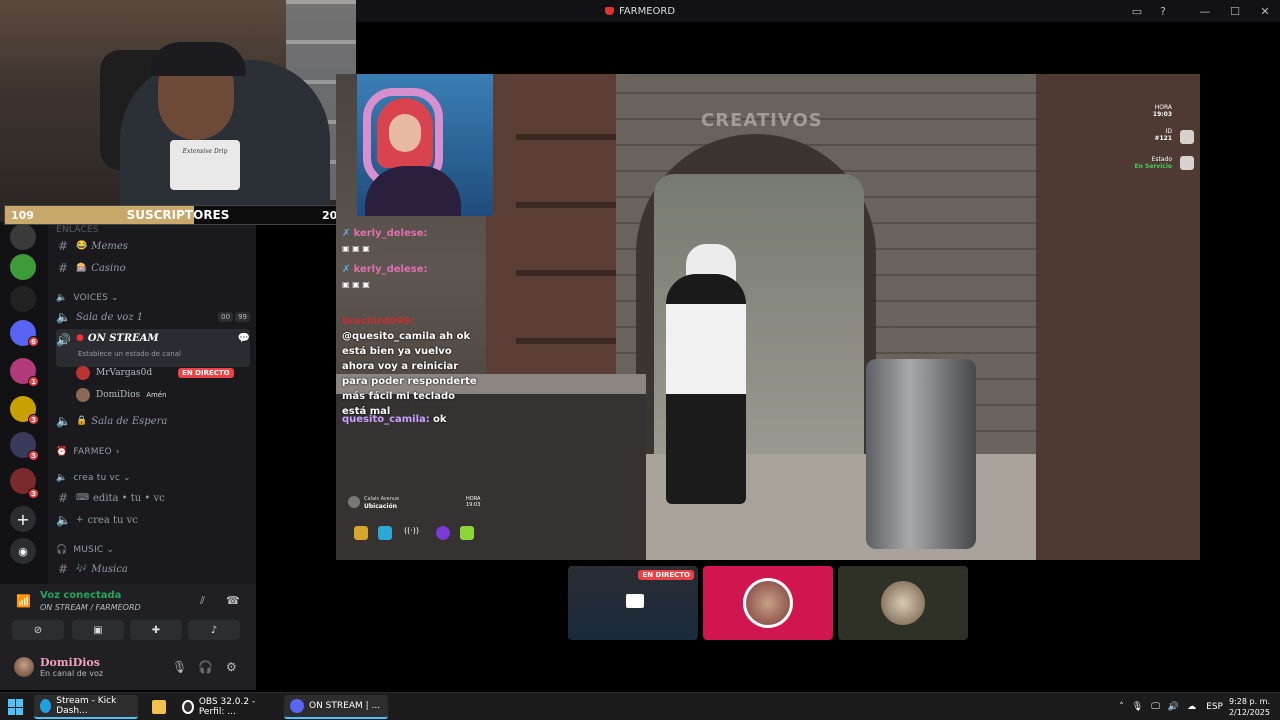 This screenshot has height=720, width=1280. Describe the element at coordinates (188, 707) in the screenshot. I see `obs-icon` at that location.